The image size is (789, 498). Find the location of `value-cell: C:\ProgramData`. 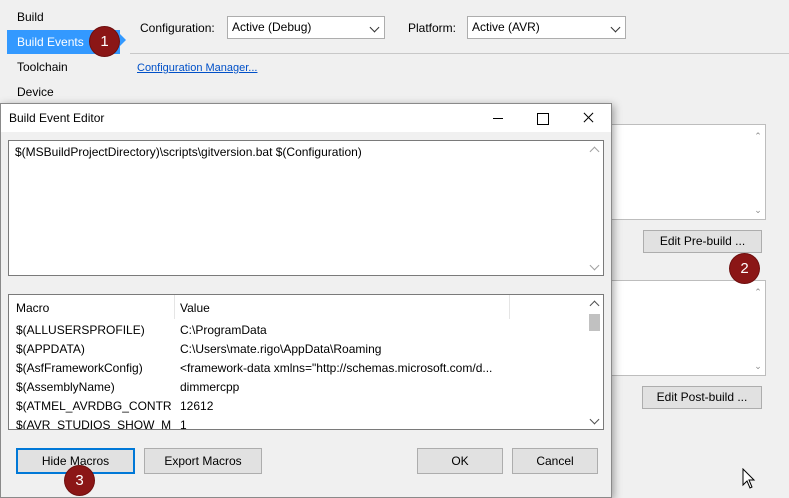

value-cell: C:\ProgramData is located at coordinates (223, 330).